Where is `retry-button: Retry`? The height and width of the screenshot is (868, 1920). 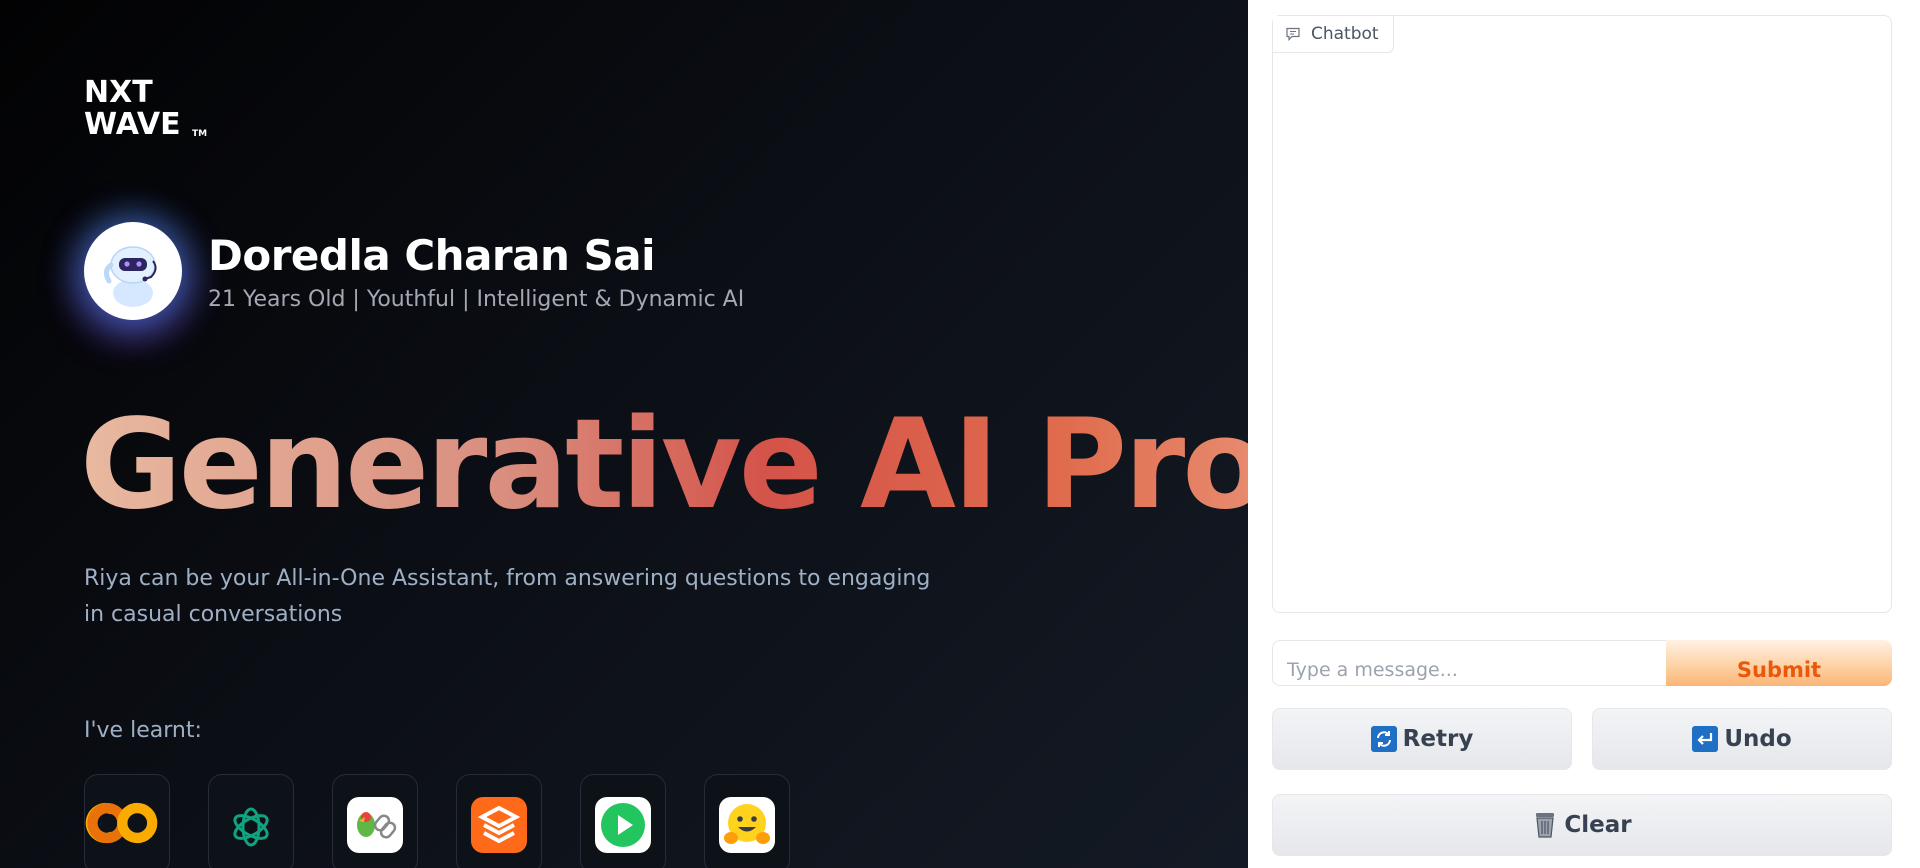 retry-button: Retry is located at coordinates (1422, 739).